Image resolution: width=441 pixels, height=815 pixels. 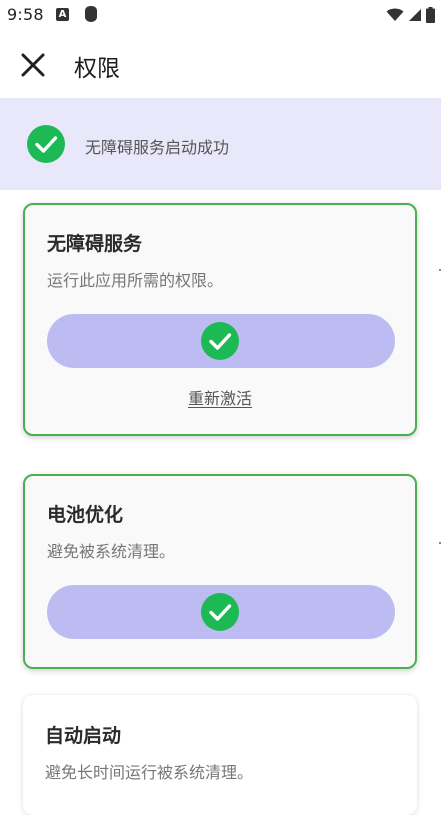 I want to click on card-description: 避免被系统清理。, so click(x=111, y=551).